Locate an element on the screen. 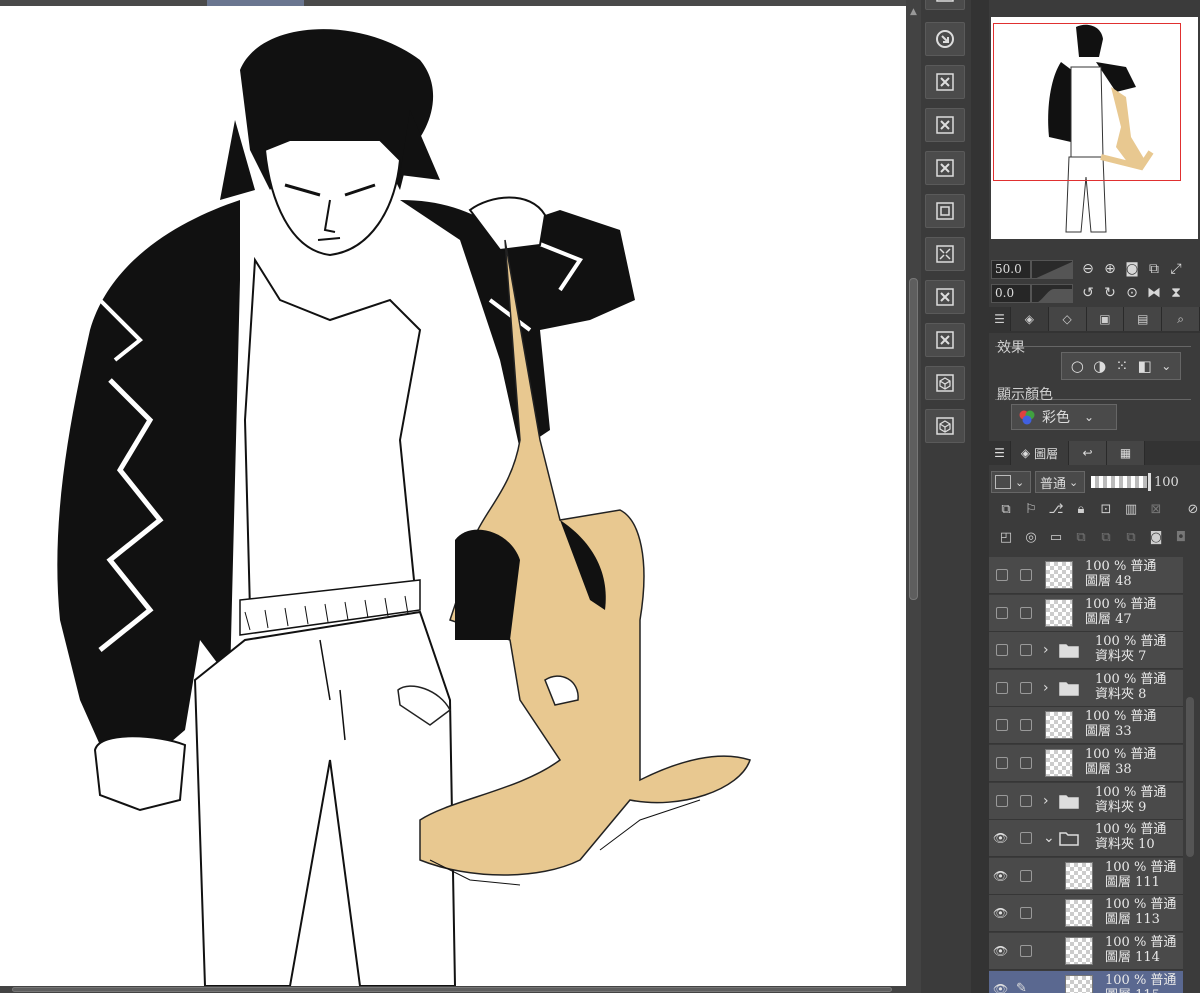 The width and height of the screenshot is (1200, 993). tab-material: ▤ is located at coordinates (1143, 319).